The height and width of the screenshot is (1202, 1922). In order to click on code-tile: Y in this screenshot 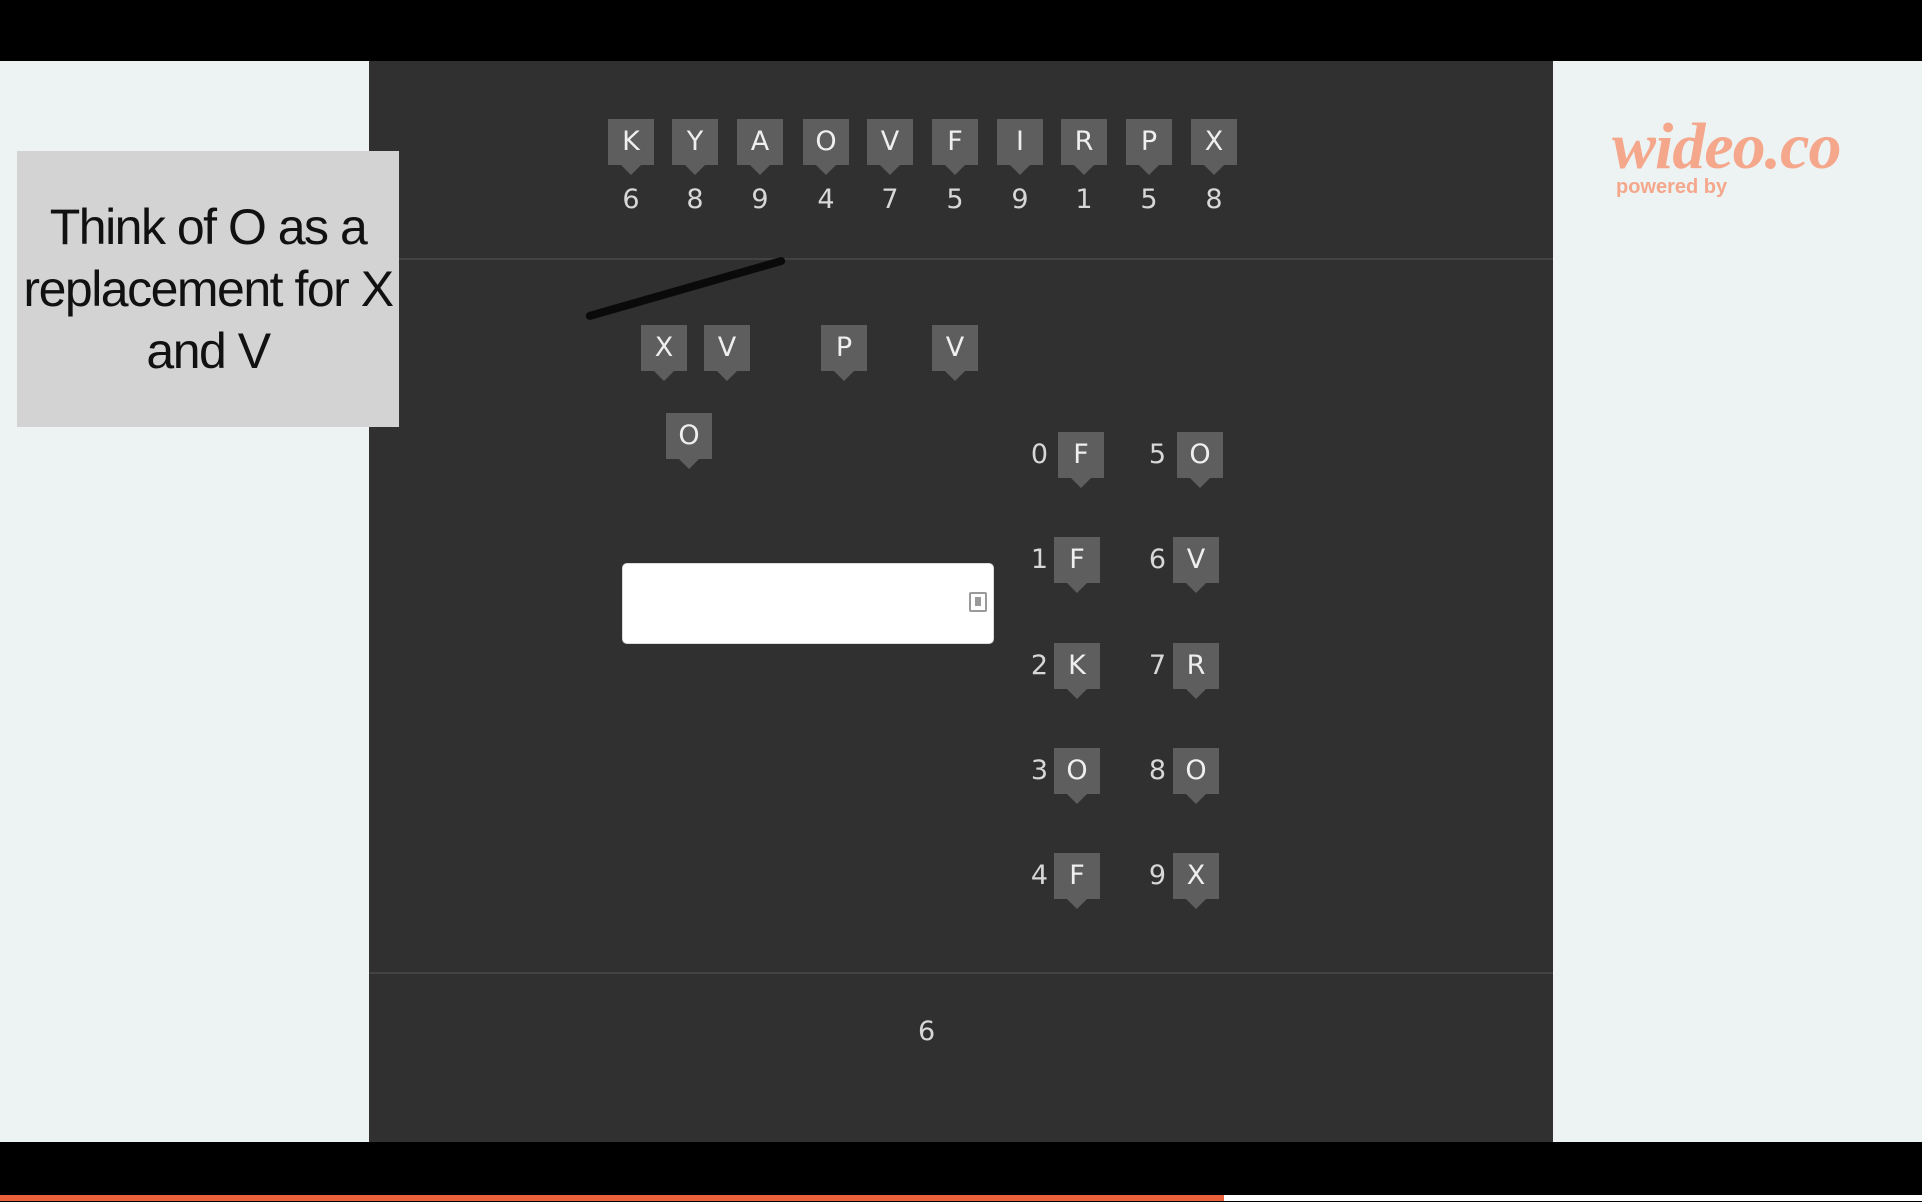, I will do `click(695, 147)`.